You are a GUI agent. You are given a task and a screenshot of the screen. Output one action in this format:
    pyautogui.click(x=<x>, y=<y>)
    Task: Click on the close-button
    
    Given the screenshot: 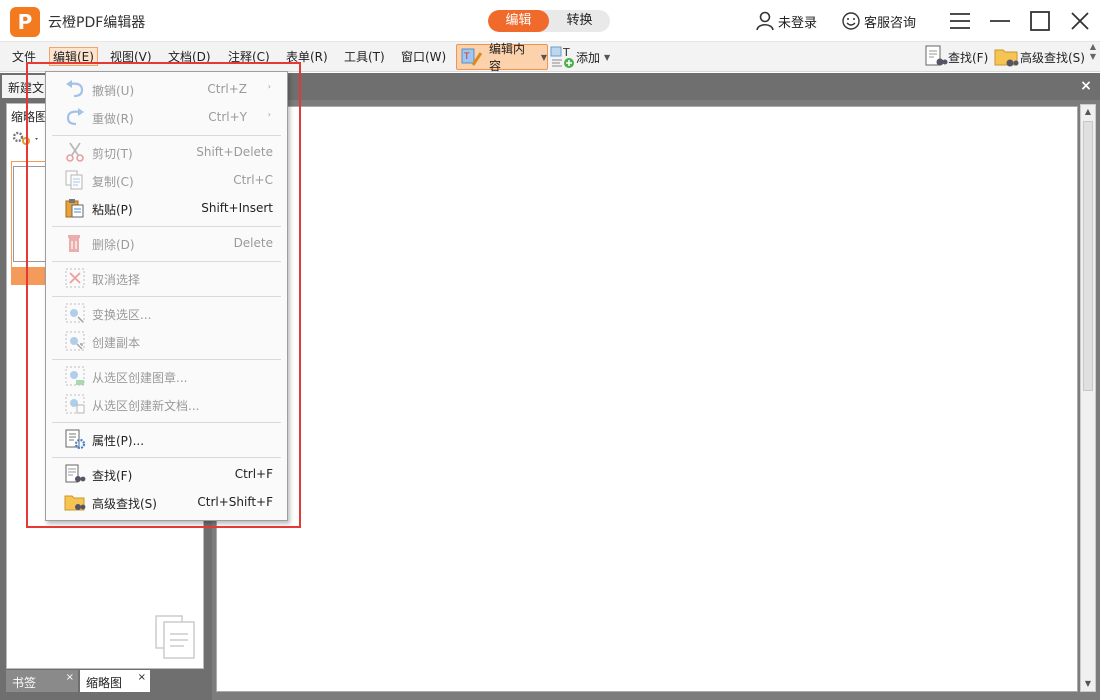 What is the action you would take?
    pyautogui.click(x=1080, y=21)
    